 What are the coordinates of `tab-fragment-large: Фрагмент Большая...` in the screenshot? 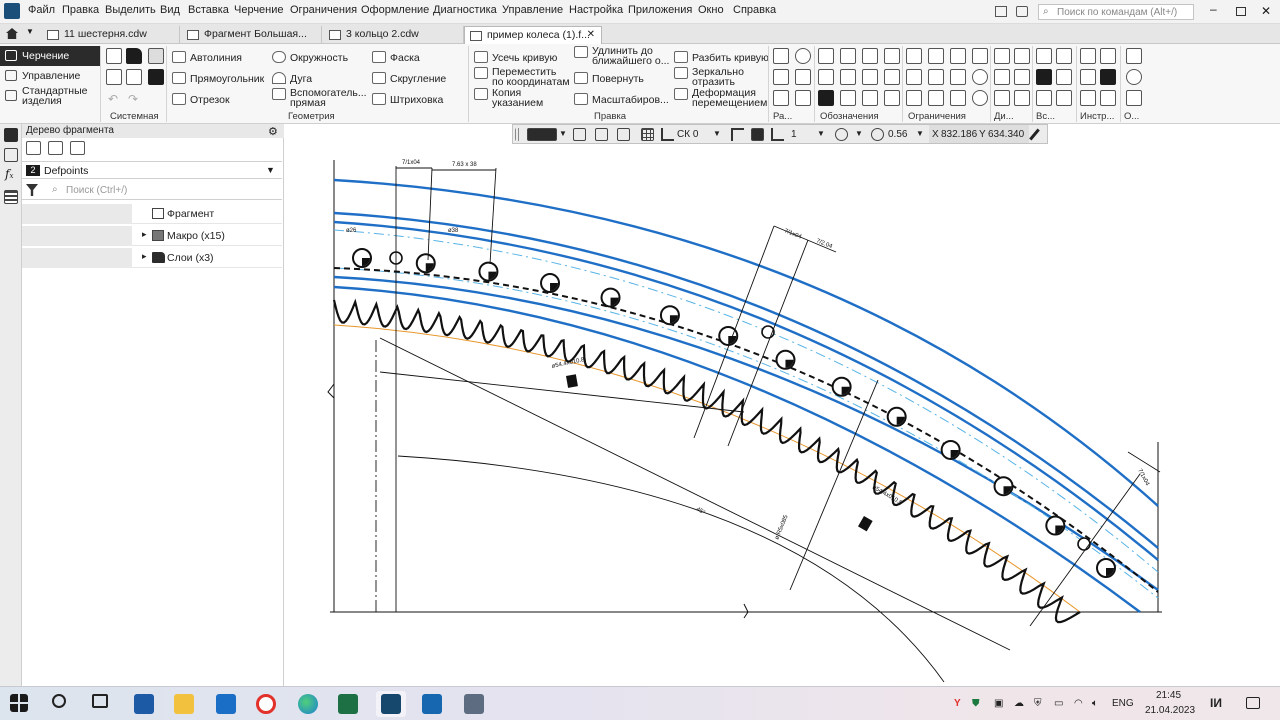 It's located at (252, 35).